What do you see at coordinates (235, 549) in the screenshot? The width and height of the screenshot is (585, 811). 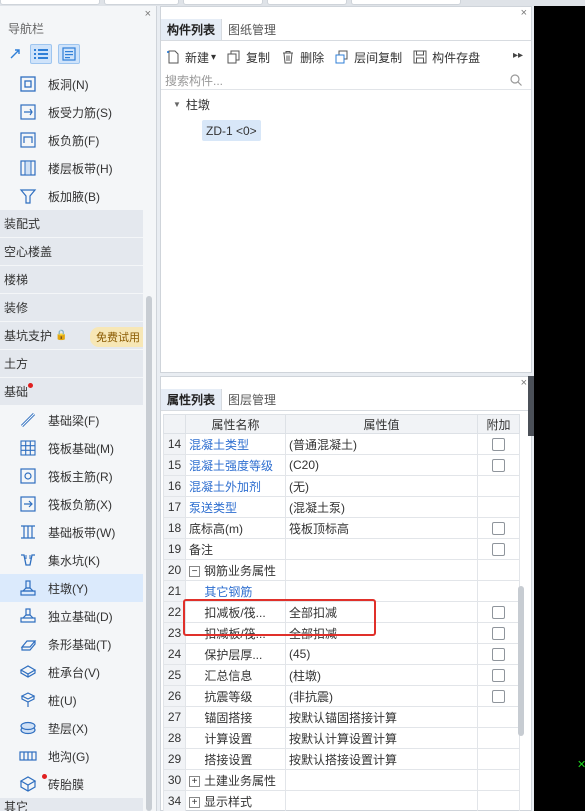 I see `property-name: 备注` at bounding box center [235, 549].